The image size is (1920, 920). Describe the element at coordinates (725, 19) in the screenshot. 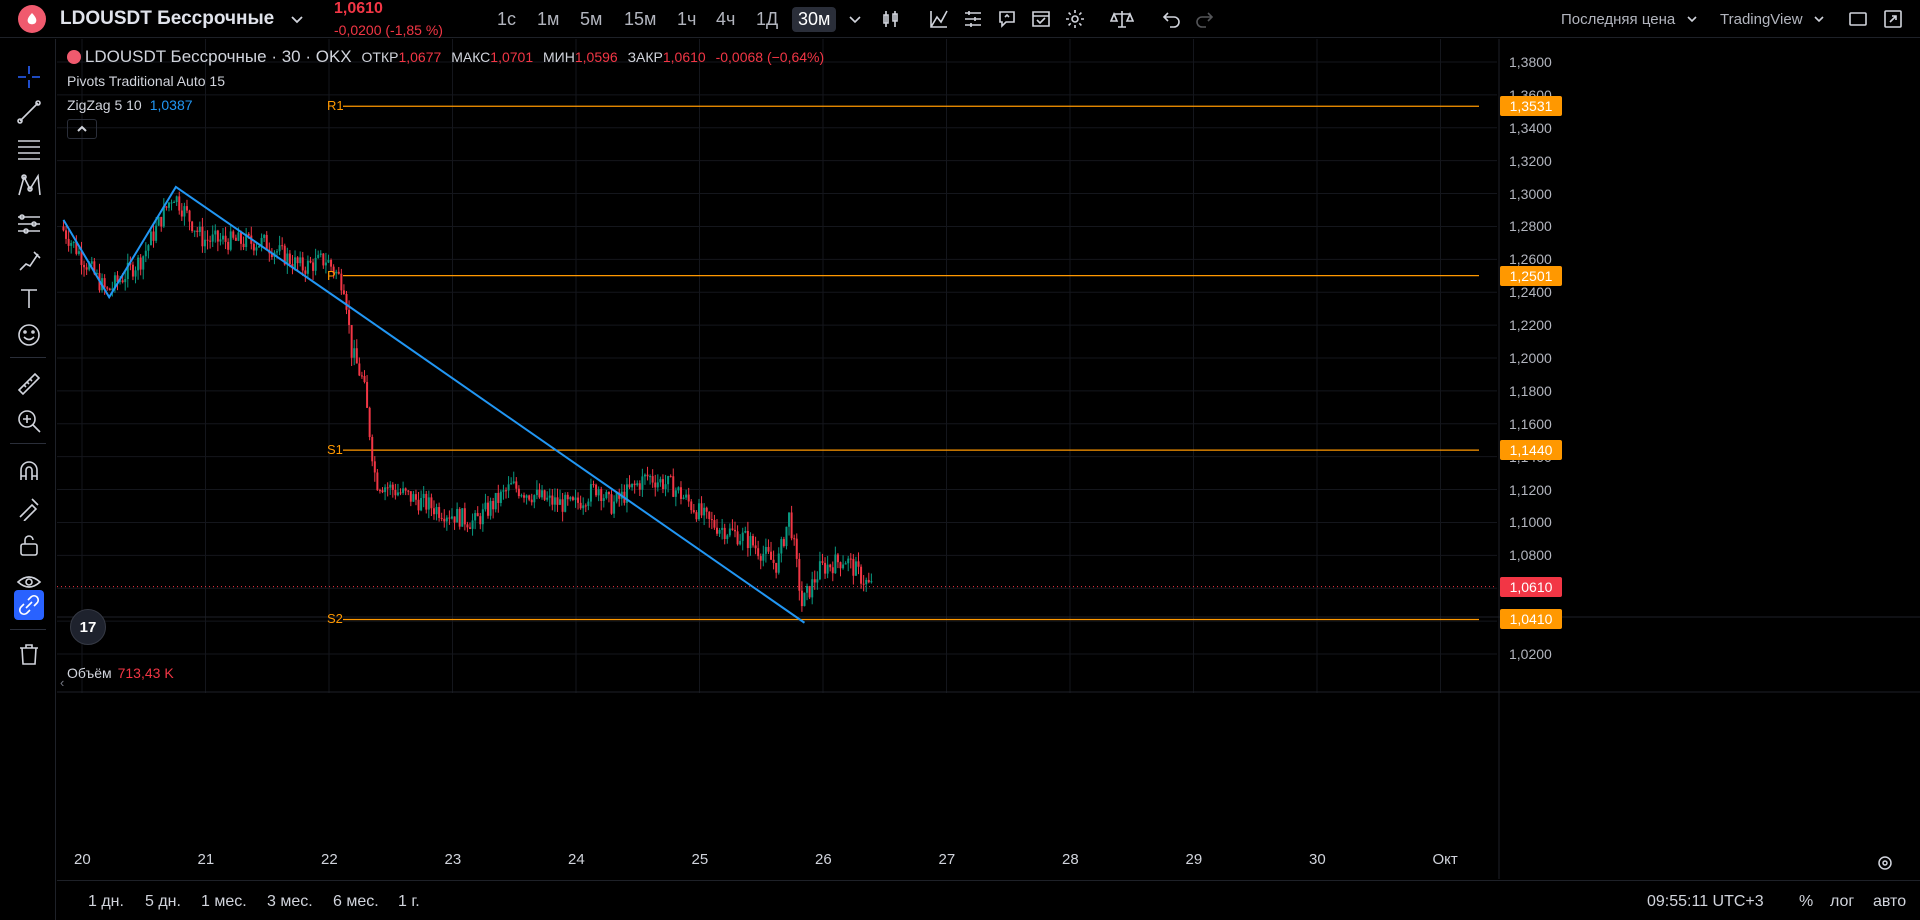

I see `timeframe-4h: 4ч` at that location.